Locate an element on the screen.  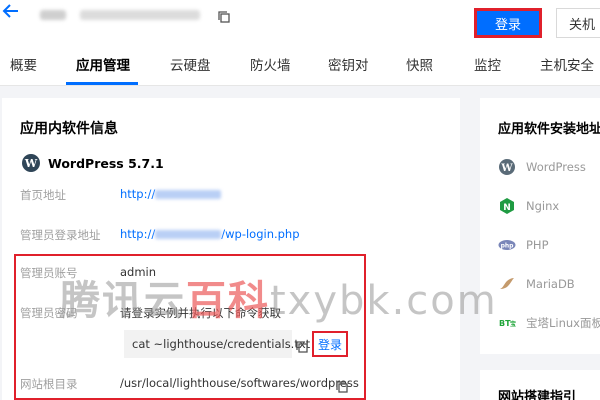
tab-firewall: 防火墙 is located at coordinates (270, 64).